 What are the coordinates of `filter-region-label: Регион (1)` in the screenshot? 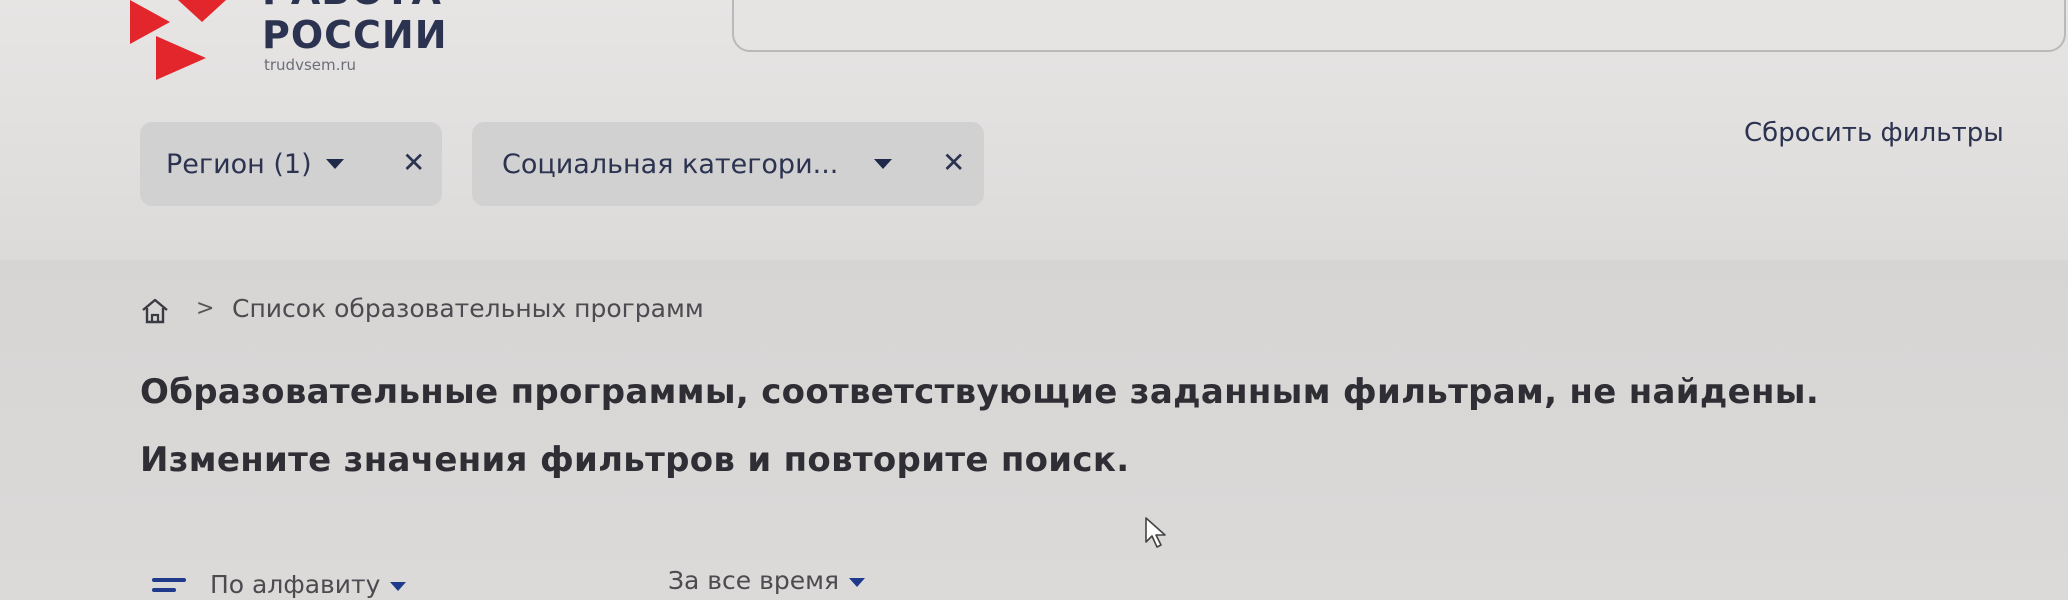 It's located at (239, 164).